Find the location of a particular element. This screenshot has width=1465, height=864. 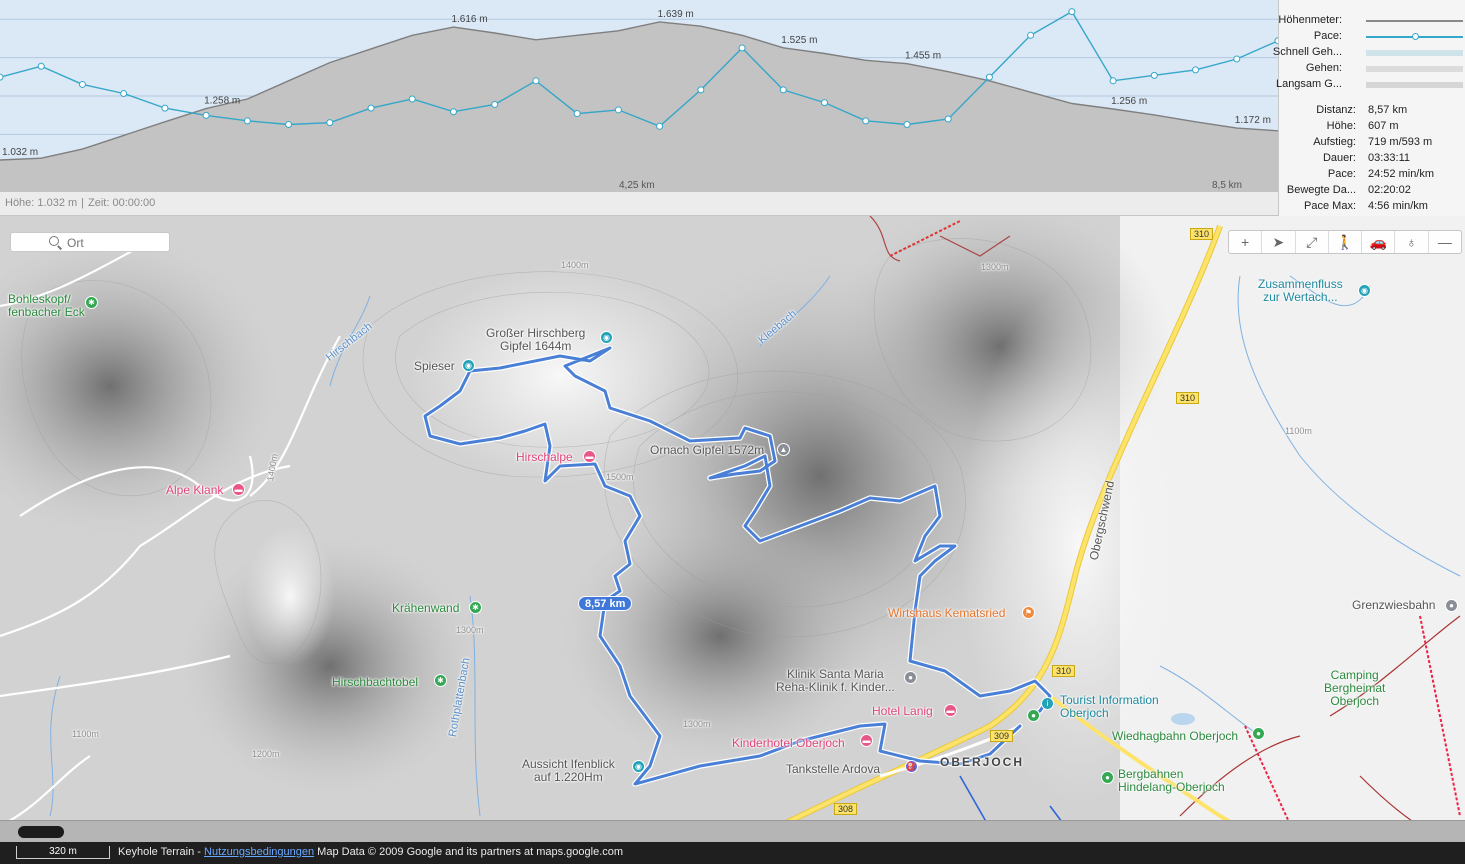

place-icon: ● is located at coordinates (910, 677).